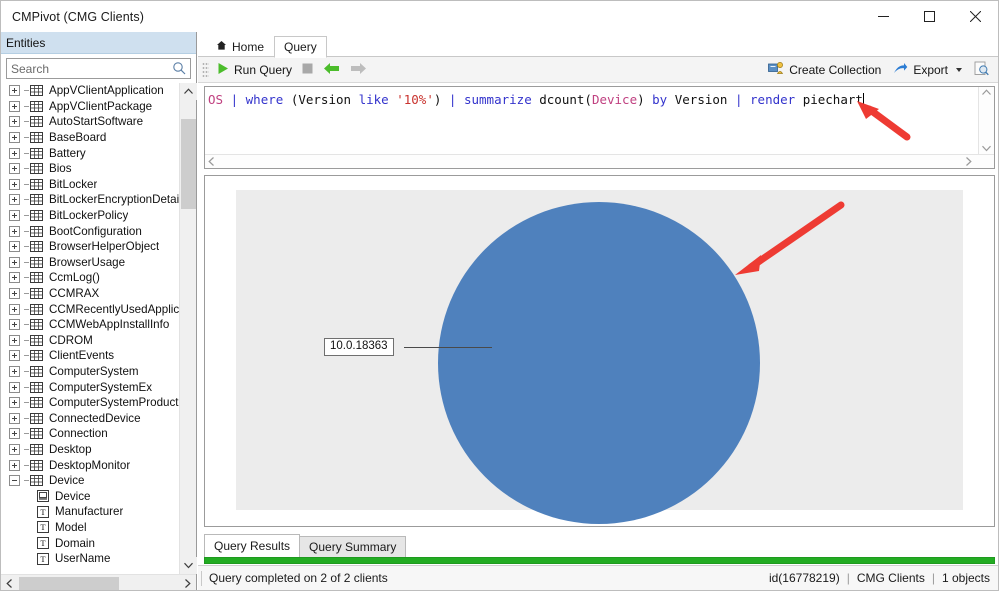 The height and width of the screenshot is (591, 999). Describe the element at coordinates (90, 325) in the screenshot. I see `tree-item-ccmwebappinstallinfo: CCMWebAppInstallInfo` at that location.